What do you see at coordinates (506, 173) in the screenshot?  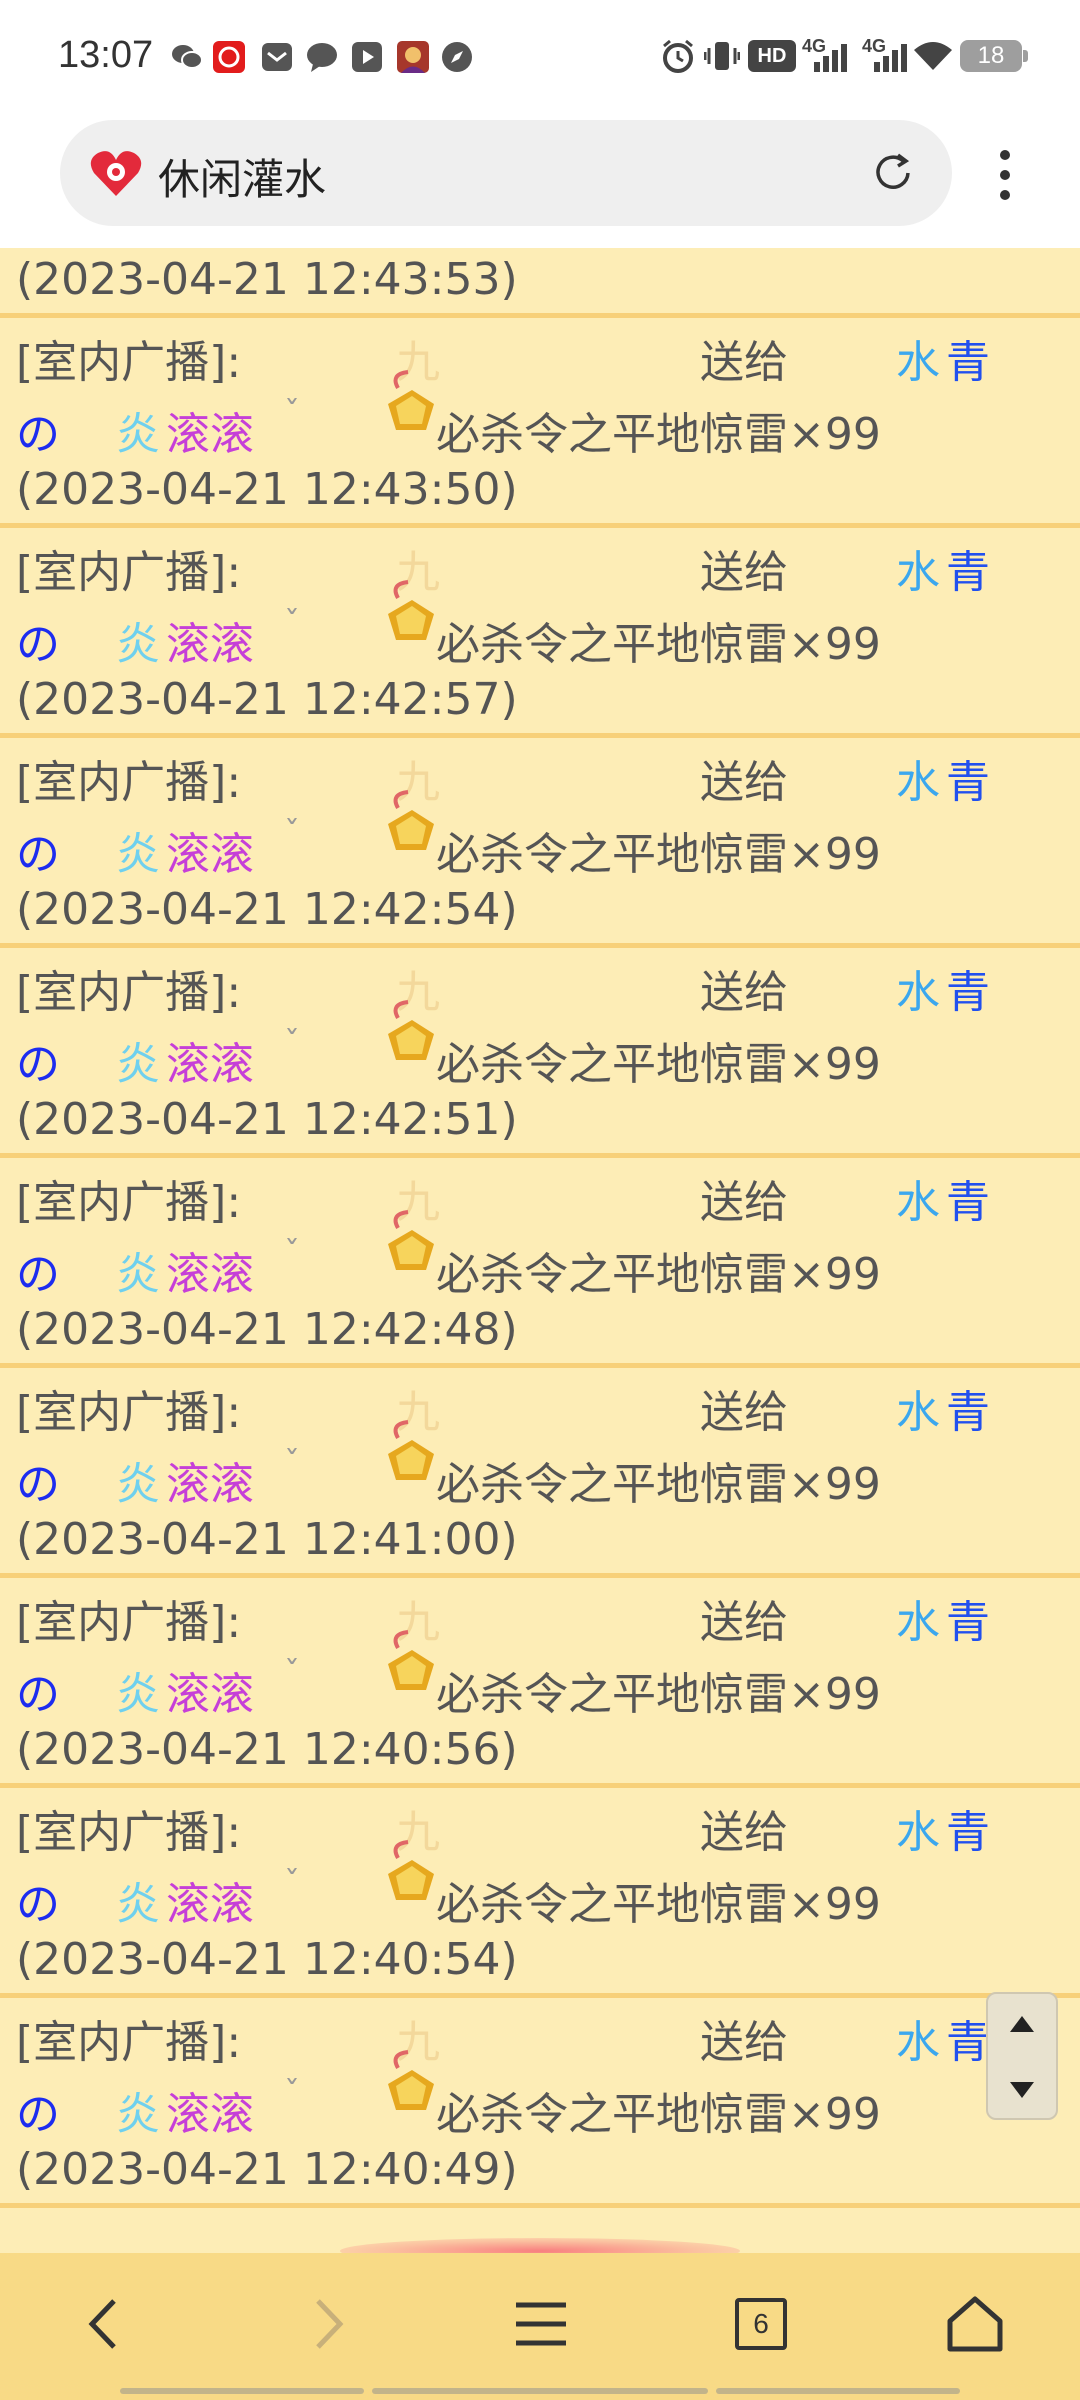 I see `address-bar: 休闲灌水` at bounding box center [506, 173].